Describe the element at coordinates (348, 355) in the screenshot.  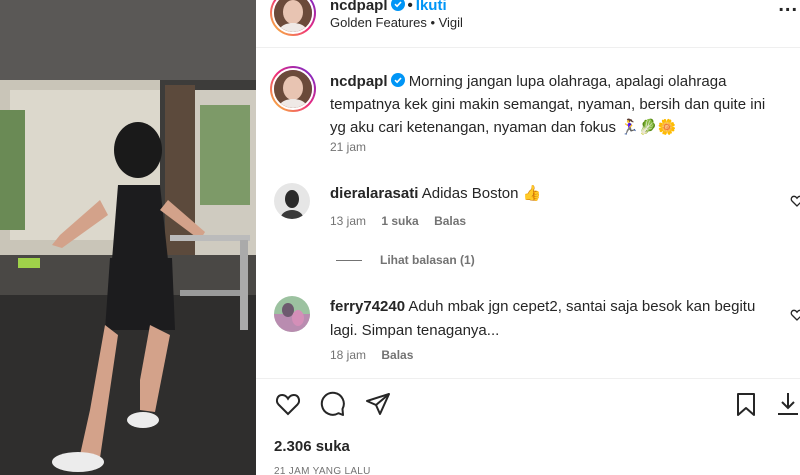
I see `comment-time: 18 jam` at that location.